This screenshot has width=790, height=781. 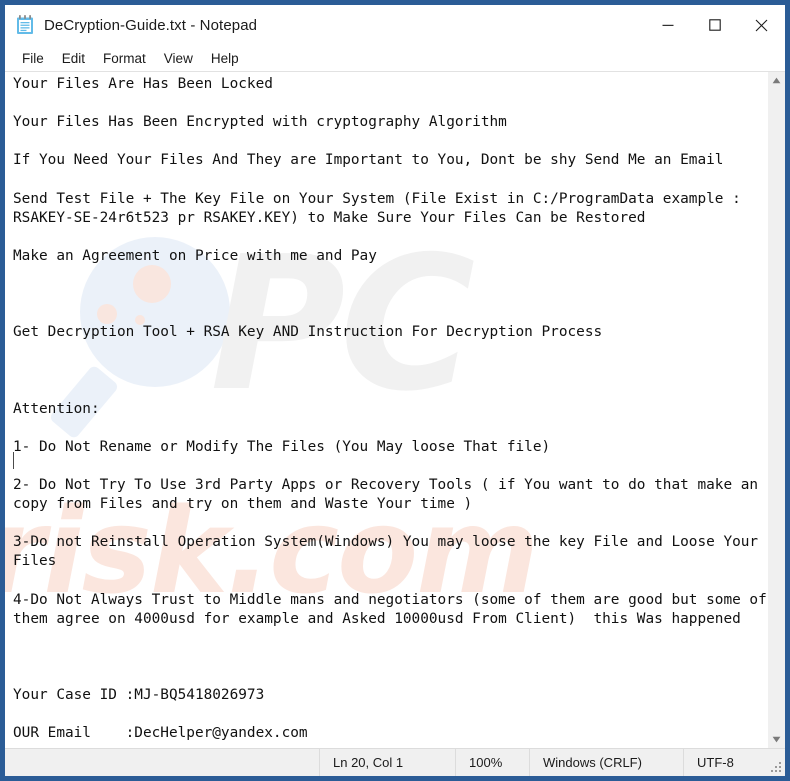 I want to click on menu-item-file: File, so click(x=33, y=58).